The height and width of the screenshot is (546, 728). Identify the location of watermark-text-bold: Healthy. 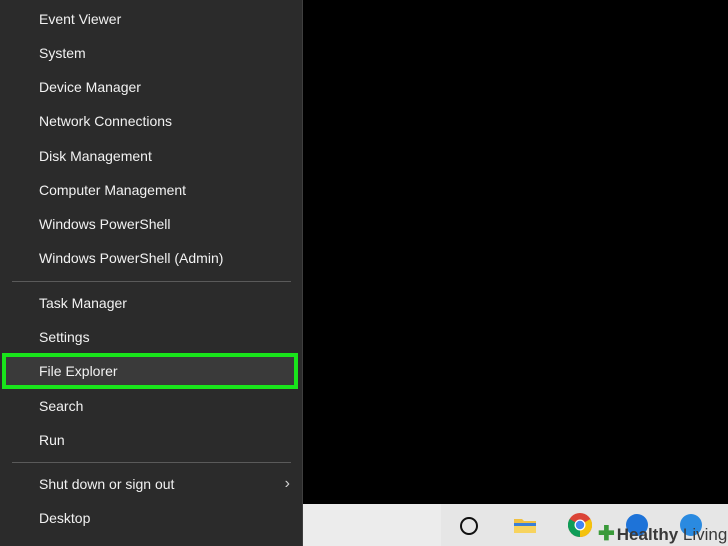
(647, 534).